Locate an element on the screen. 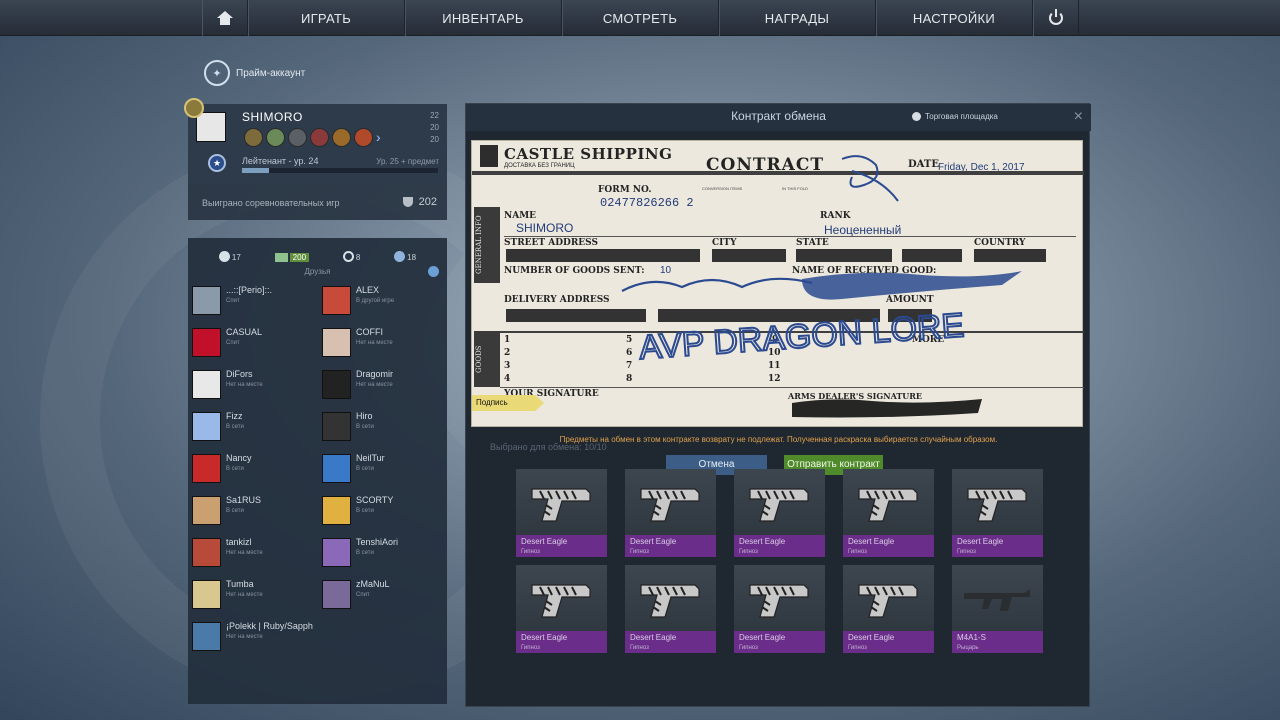  nav-inventory: ИНВЕНТАРЬ is located at coordinates (483, 18).